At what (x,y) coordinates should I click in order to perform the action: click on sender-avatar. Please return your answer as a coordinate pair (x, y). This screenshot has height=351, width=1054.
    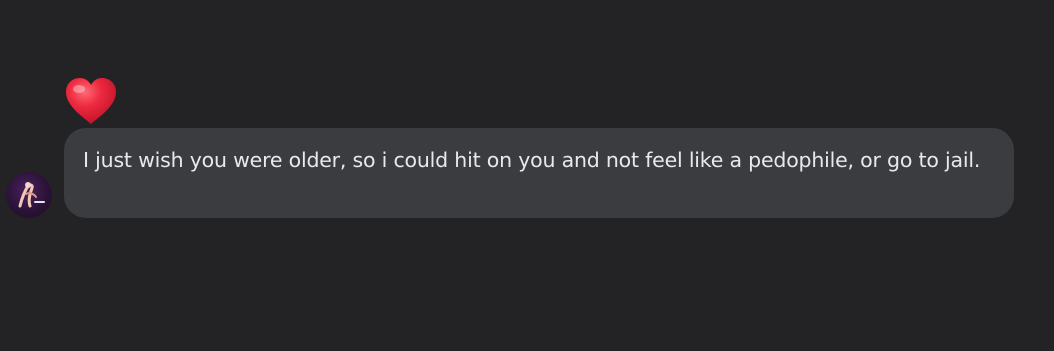
    Looking at the image, I should click on (29, 195).